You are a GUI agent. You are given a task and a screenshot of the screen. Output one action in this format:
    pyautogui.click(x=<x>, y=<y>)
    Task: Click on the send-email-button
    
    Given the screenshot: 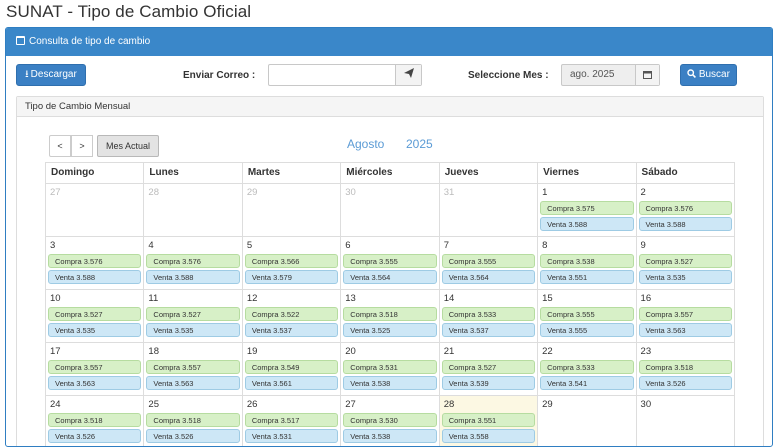 What is the action you would take?
    pyautogui.click(x=408, y=75)
    